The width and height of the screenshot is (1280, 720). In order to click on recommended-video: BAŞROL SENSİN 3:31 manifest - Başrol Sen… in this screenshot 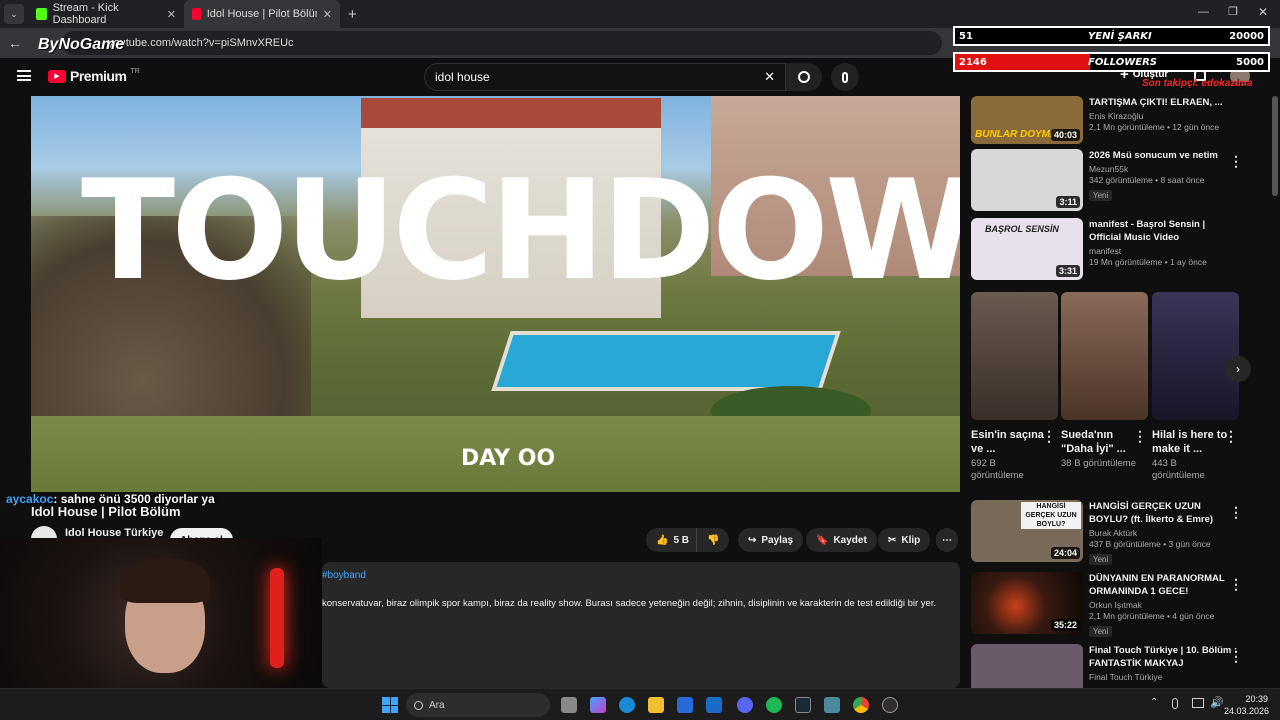, I will do `click(1116, 249)`.